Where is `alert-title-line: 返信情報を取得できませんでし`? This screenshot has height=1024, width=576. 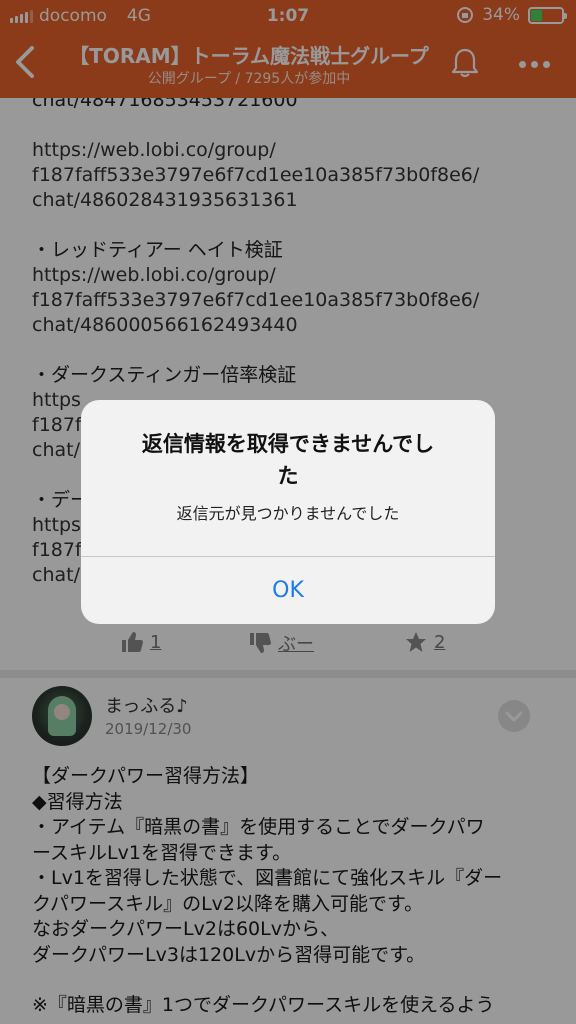
alert-title-line: 返信情報を取得できませんでし is located at coordinates (288, 444).